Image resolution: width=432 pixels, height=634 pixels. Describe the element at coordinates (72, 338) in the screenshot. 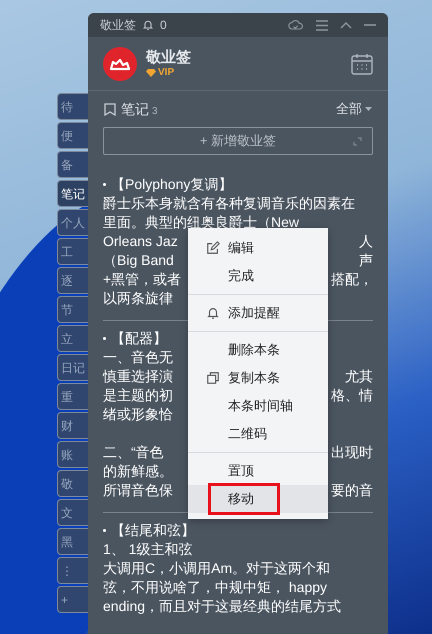

I see `side-tab: 立` at that location.